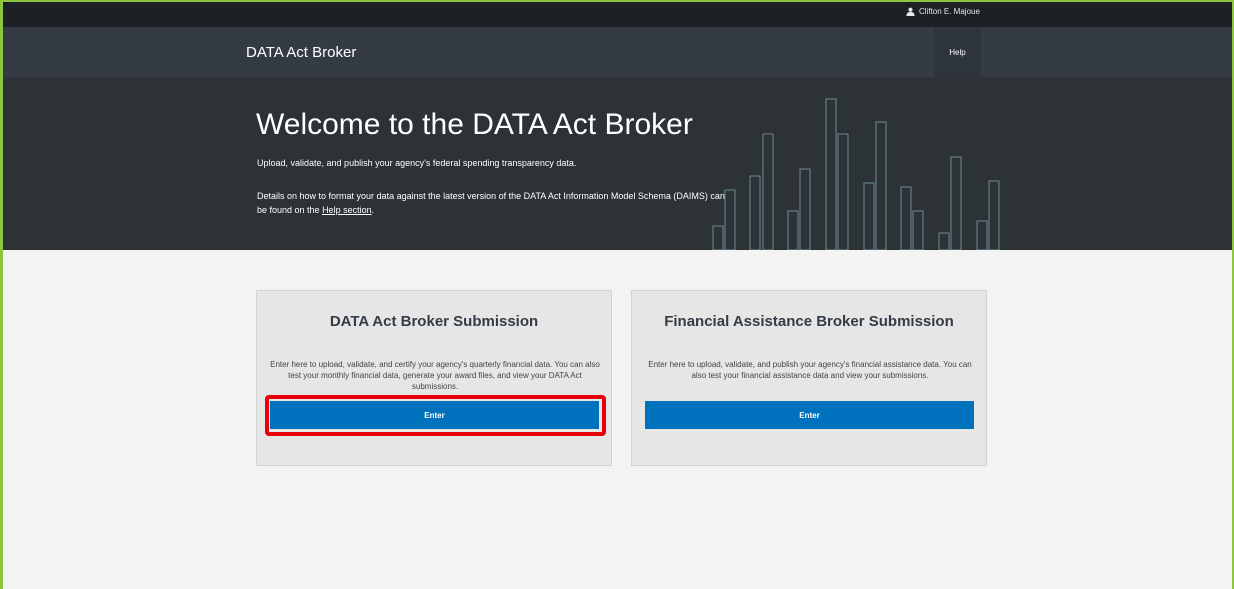 Image resolution: width=1234 pixels, height=589 pixels. What do you see at coordinates (347, 210) in the screenshot?
I see `help-section-link: Help section` at bounding box center [347, 210].